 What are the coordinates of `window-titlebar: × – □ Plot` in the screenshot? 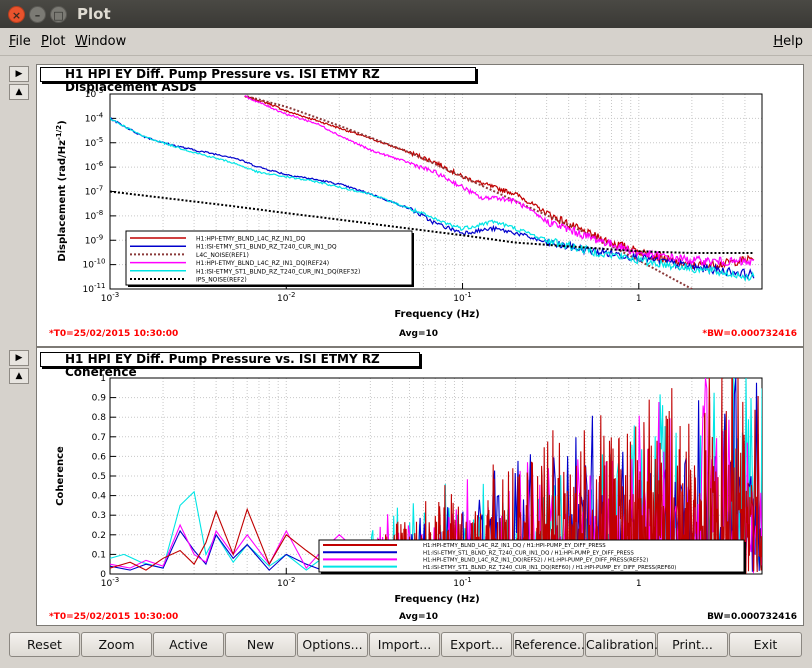 It's located at (406, 14).